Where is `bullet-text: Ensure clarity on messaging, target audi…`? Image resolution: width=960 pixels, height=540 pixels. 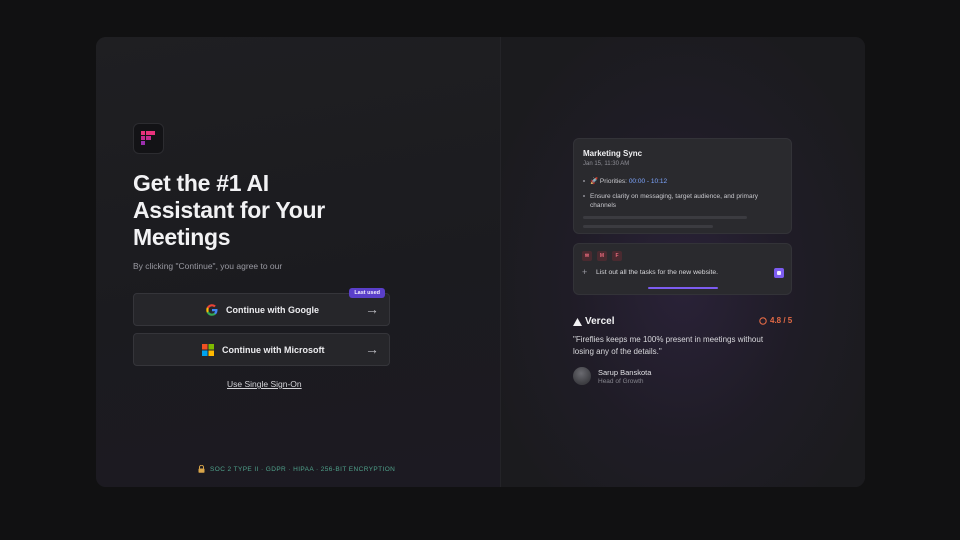 bullet-text: Ensure clarity on messaging, target audi… is located at coordinates (674, 201).